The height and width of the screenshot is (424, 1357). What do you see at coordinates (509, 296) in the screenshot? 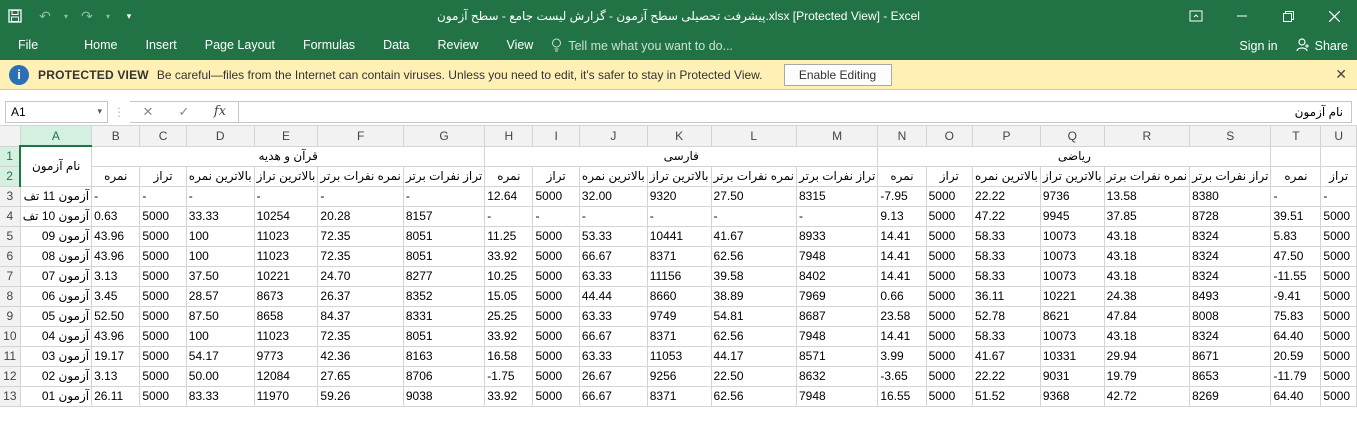
I see `data-cell: 15.05` at bounding box center [509, 296].